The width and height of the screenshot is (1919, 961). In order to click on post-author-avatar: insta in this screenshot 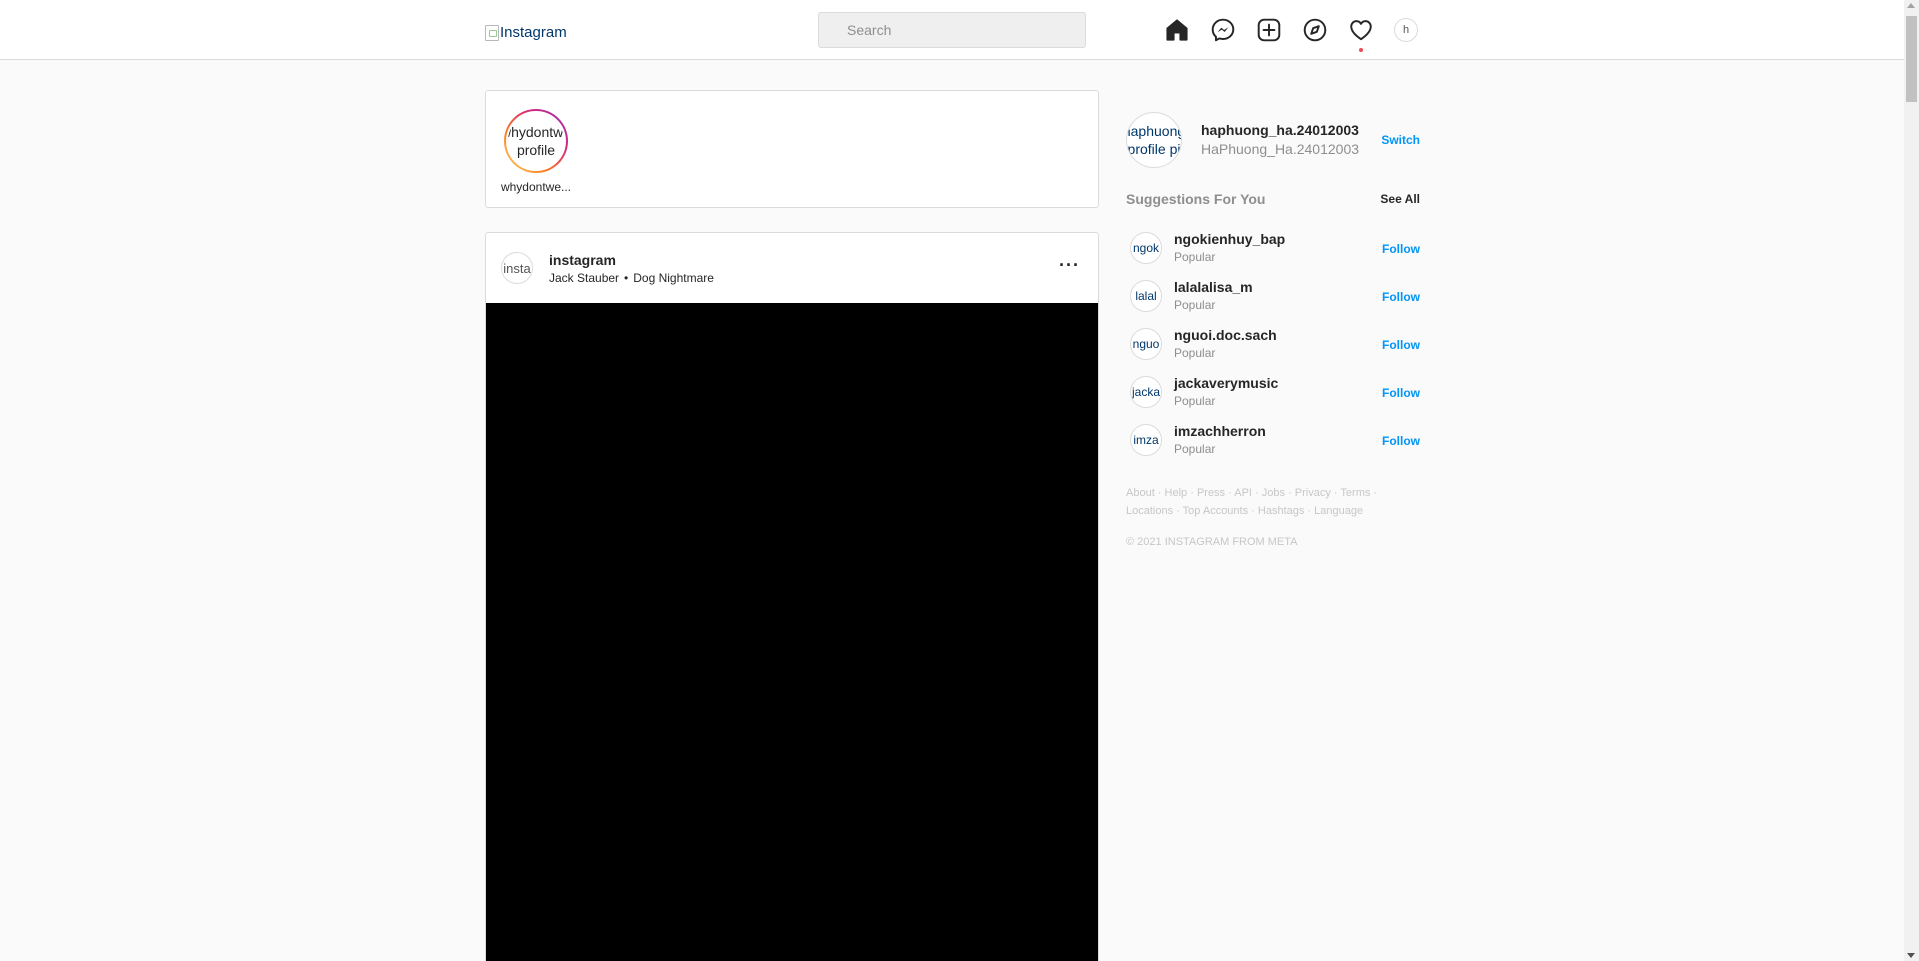, I will do `click(517, 268)`.